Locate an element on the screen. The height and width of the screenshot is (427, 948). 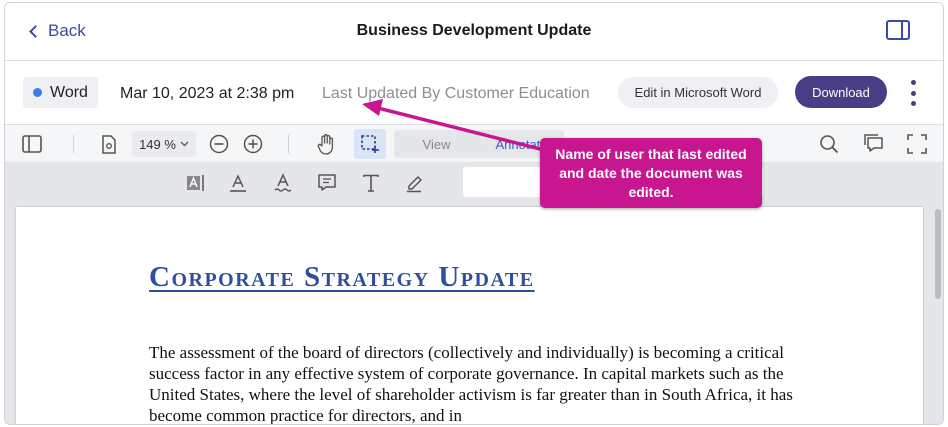
text-underline-tool-icon is located at coordinates (238, 183).